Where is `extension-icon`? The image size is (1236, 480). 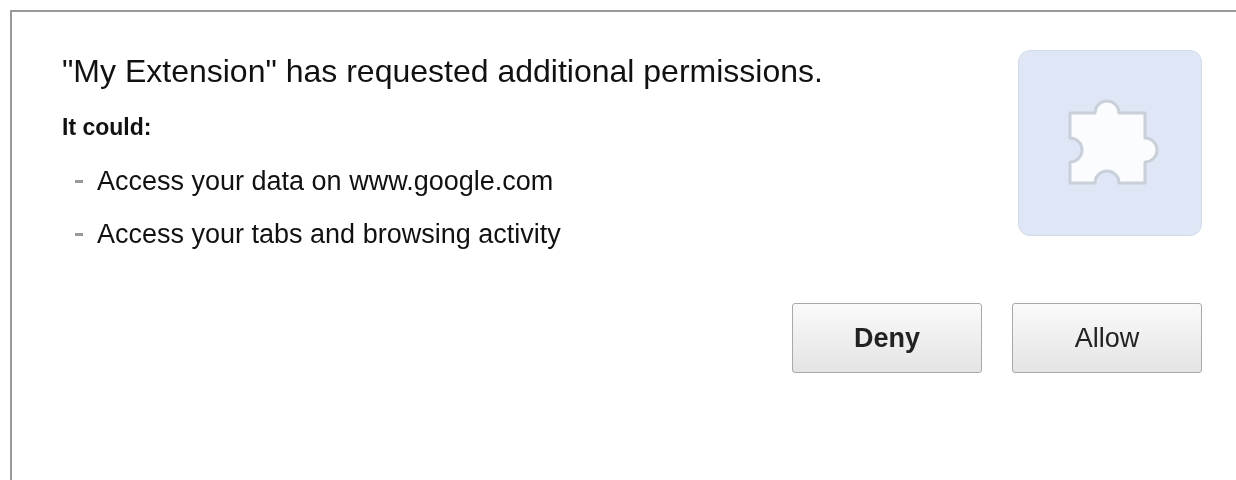 extension-icon is located at coordinates (1110, 143).